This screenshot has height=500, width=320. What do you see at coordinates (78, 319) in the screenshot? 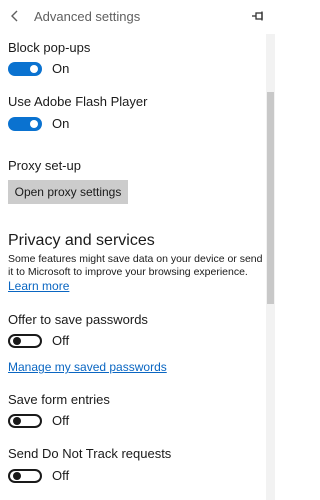
I see `save-passwords-label: Offer to save passwords` at bounding box center [78, 319].